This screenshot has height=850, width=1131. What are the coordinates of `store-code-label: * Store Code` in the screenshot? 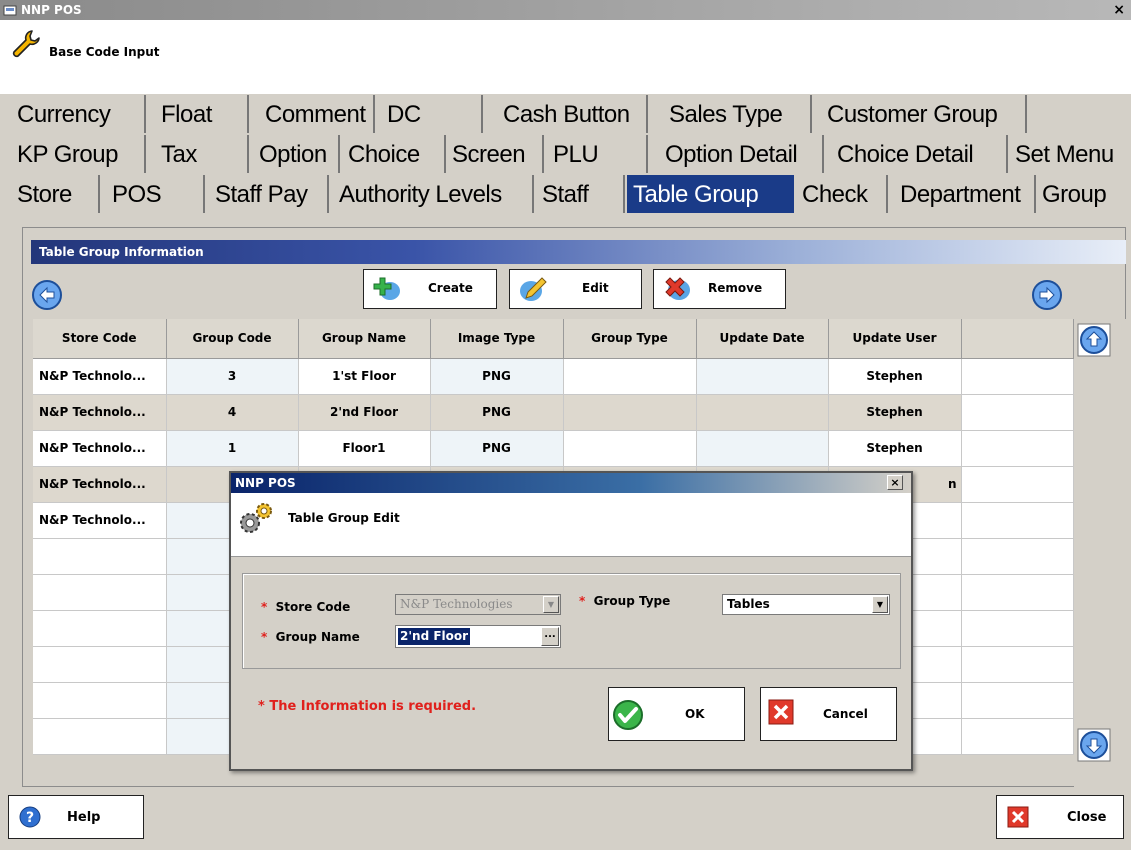 It's located at (306, 607).